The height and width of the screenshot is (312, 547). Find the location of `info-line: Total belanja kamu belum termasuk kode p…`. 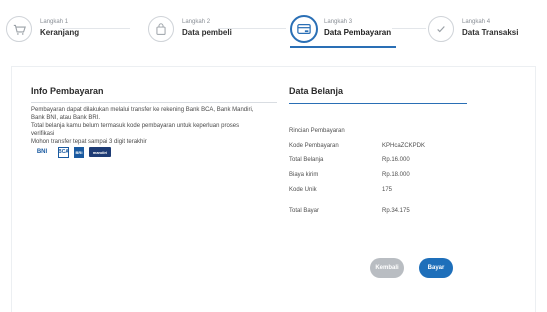

info-line: Total belanja kamu belum termasuk kode p… is located at coordinates (135, 126).